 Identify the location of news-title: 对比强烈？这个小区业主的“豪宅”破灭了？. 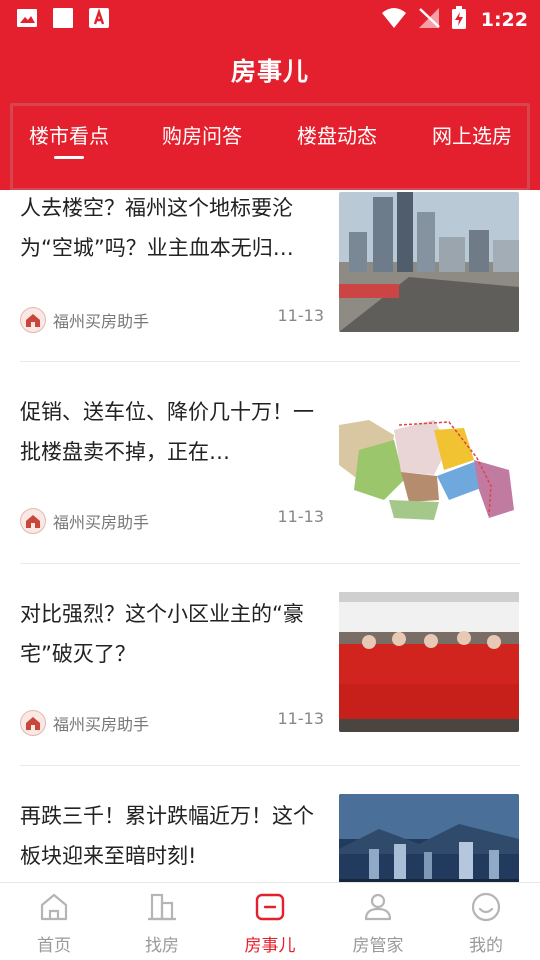
(162, 634).